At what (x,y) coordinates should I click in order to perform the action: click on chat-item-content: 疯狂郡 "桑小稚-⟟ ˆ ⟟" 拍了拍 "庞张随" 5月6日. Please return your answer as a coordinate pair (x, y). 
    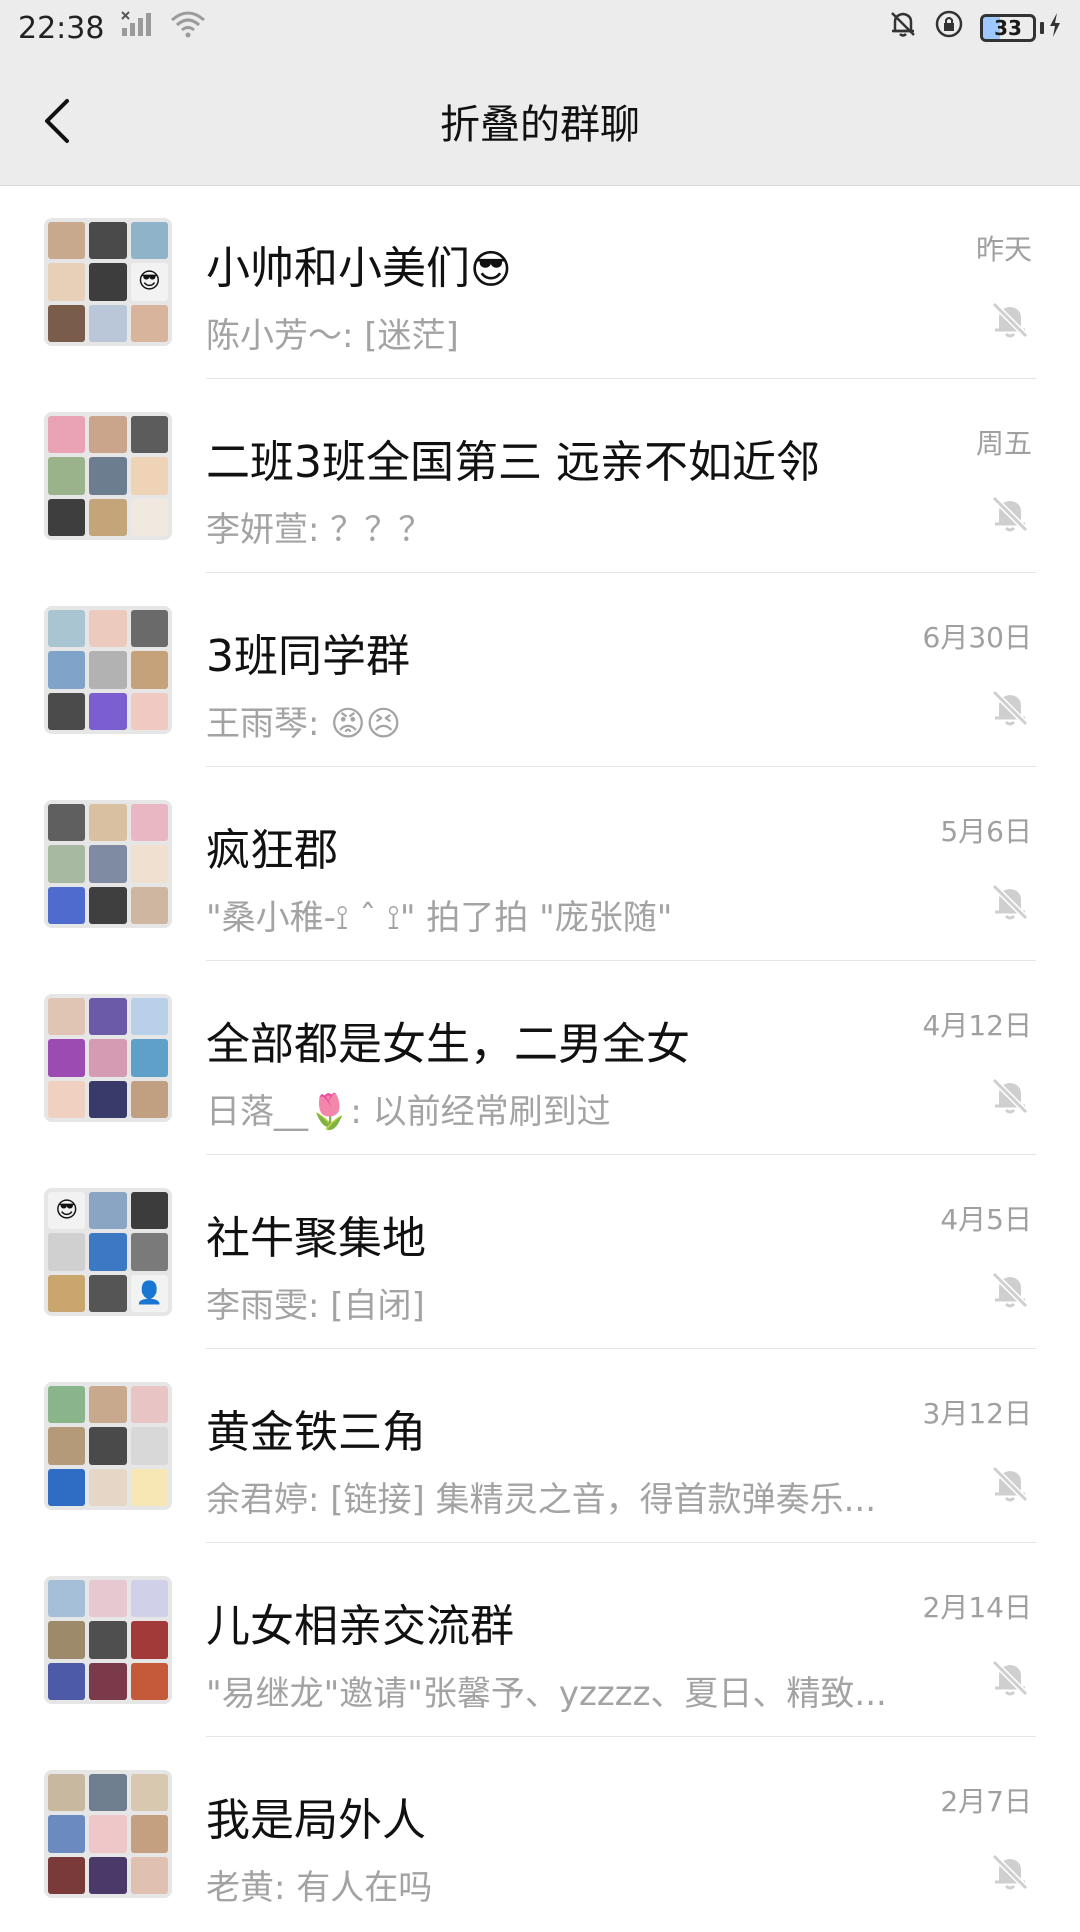
    Looking at the image, I should click on (621, 880).